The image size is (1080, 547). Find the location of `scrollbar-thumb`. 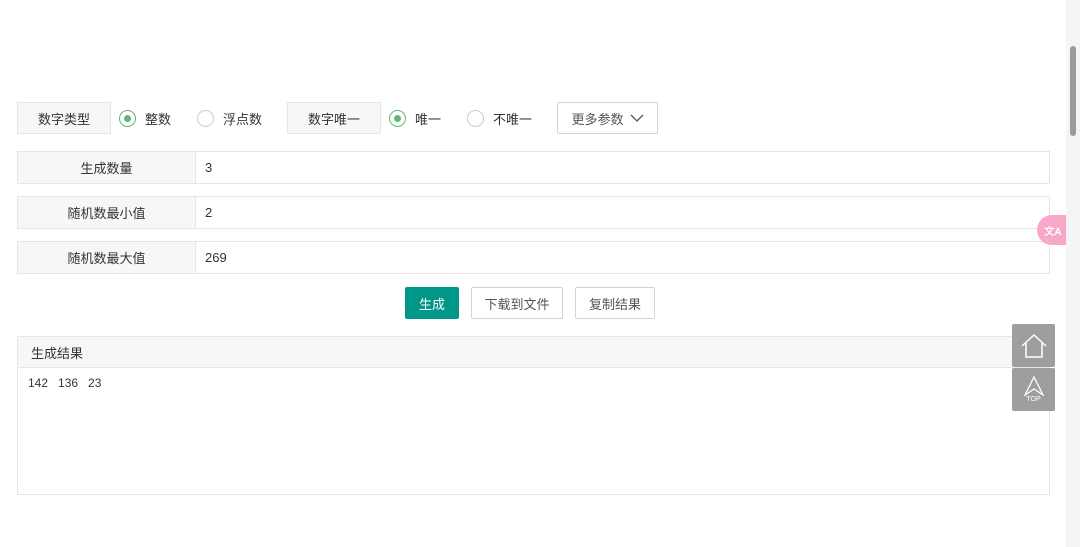

scrollbar-thumb is located at coordinates (1073, 91).